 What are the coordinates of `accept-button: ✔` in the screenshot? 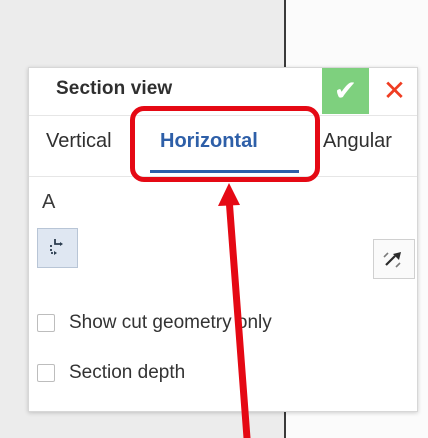 It's located at (345, 91).